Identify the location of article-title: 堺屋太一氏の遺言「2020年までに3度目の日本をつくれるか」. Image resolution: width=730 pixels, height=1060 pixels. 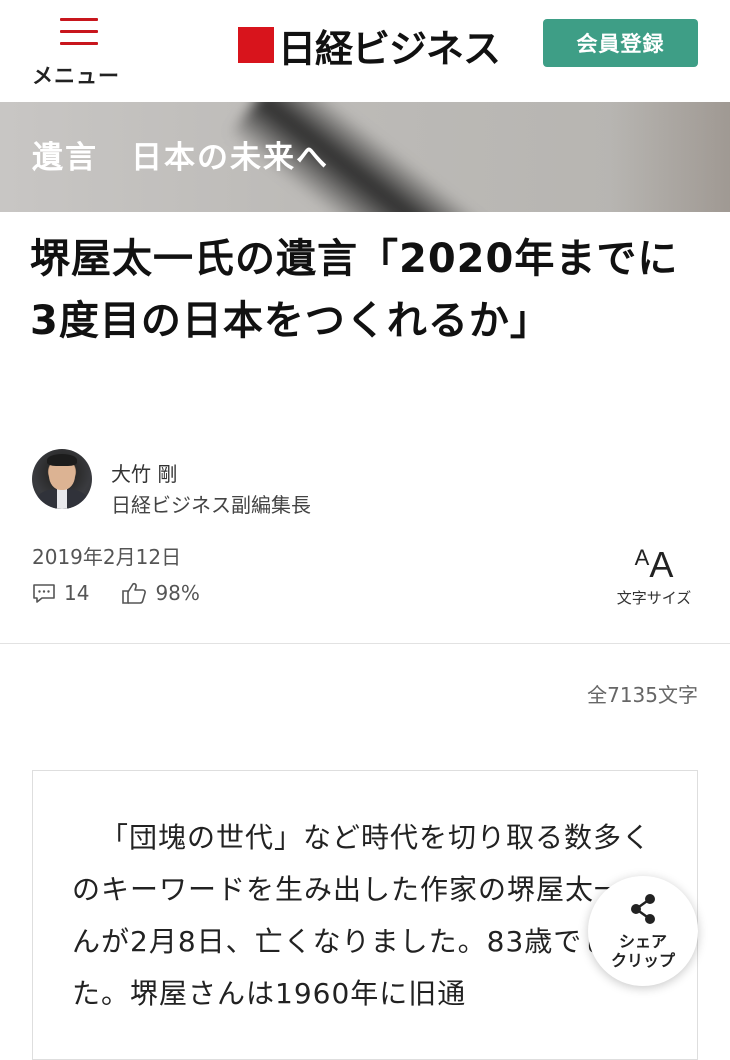
(354, 290).